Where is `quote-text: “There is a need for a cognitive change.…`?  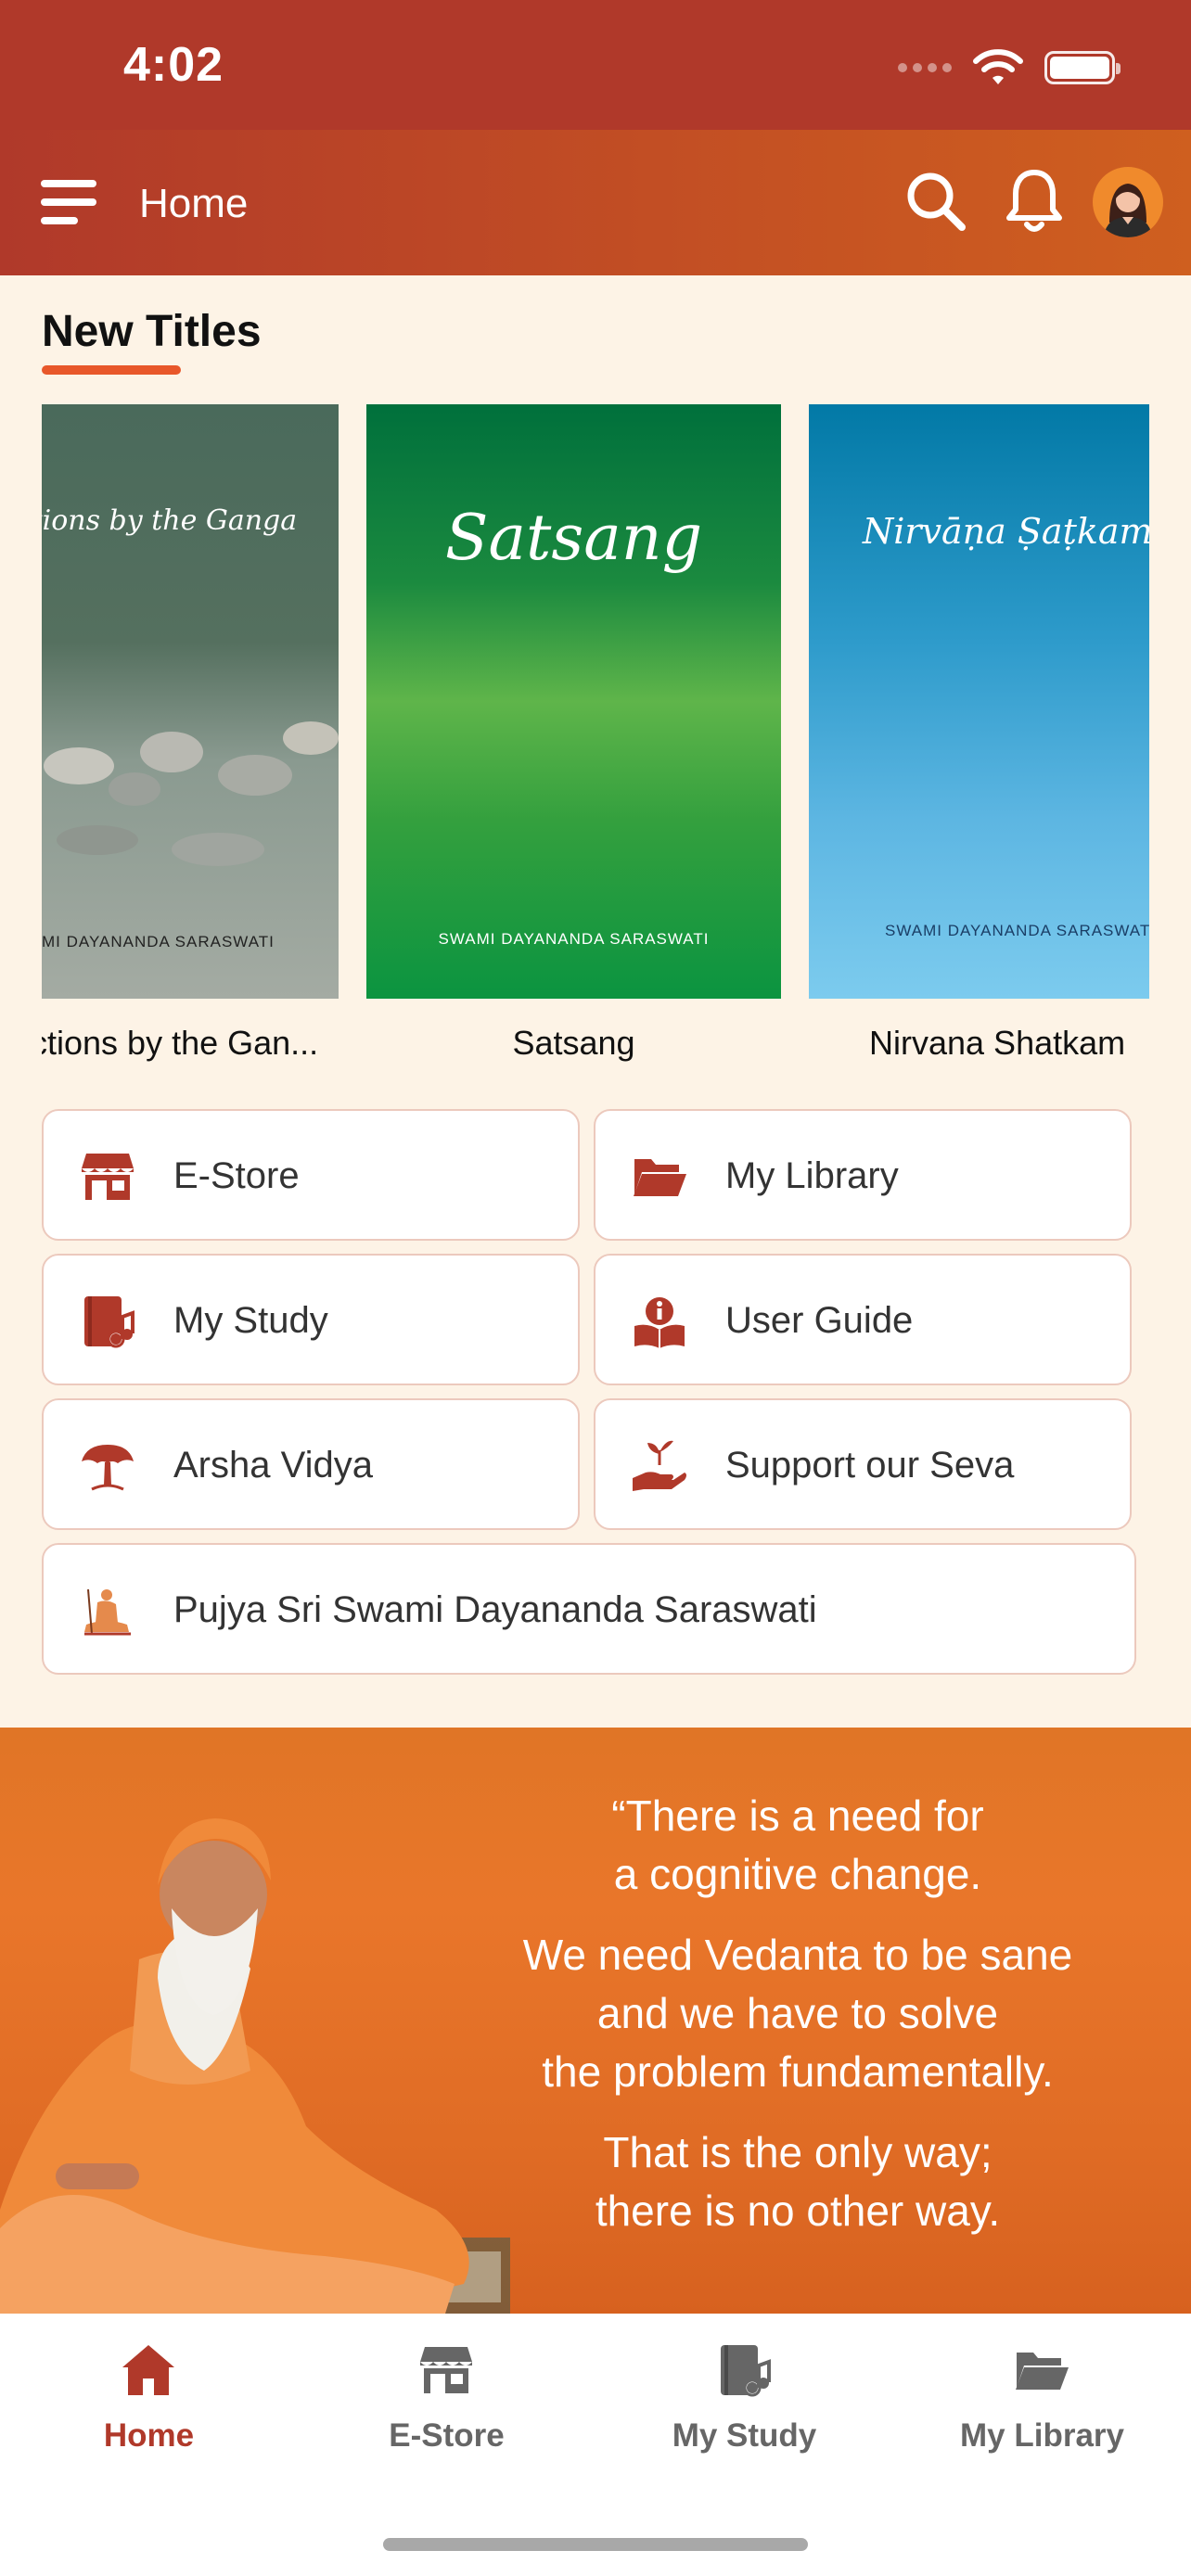 quote-text: “There is a need for a cognitive change.… is located at coordinates (798, 2025).